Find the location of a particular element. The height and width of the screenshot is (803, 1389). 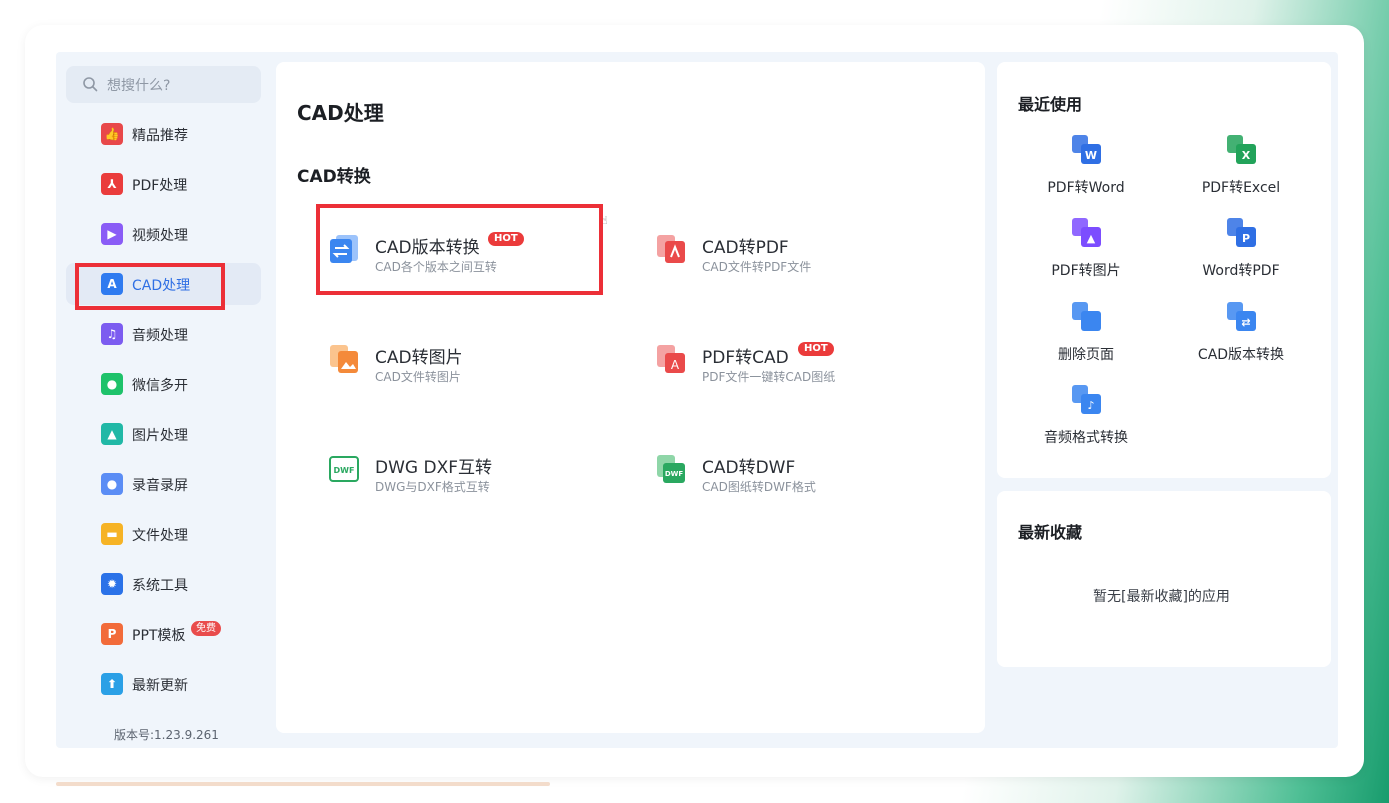

recent-item: ▲ PDF转图片 is located at coordinates (1086, 248).